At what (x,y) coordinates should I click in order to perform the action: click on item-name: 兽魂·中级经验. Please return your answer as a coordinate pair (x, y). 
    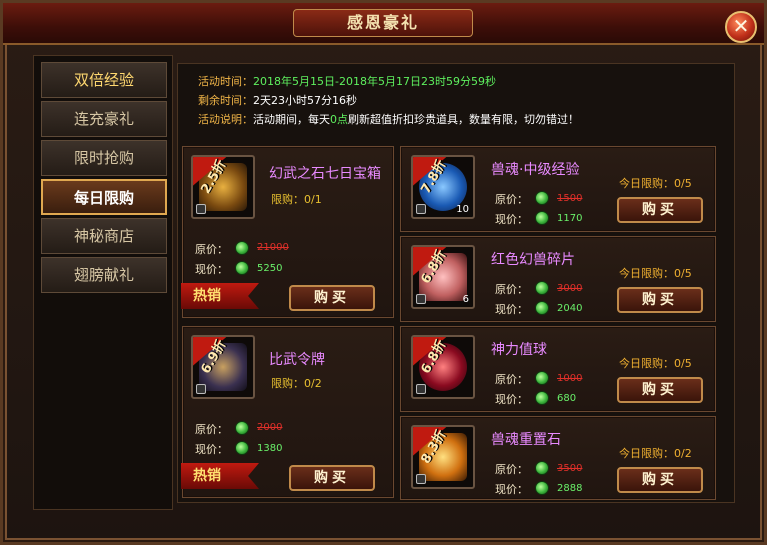
    Looking at the image, I should click on (535, 170).